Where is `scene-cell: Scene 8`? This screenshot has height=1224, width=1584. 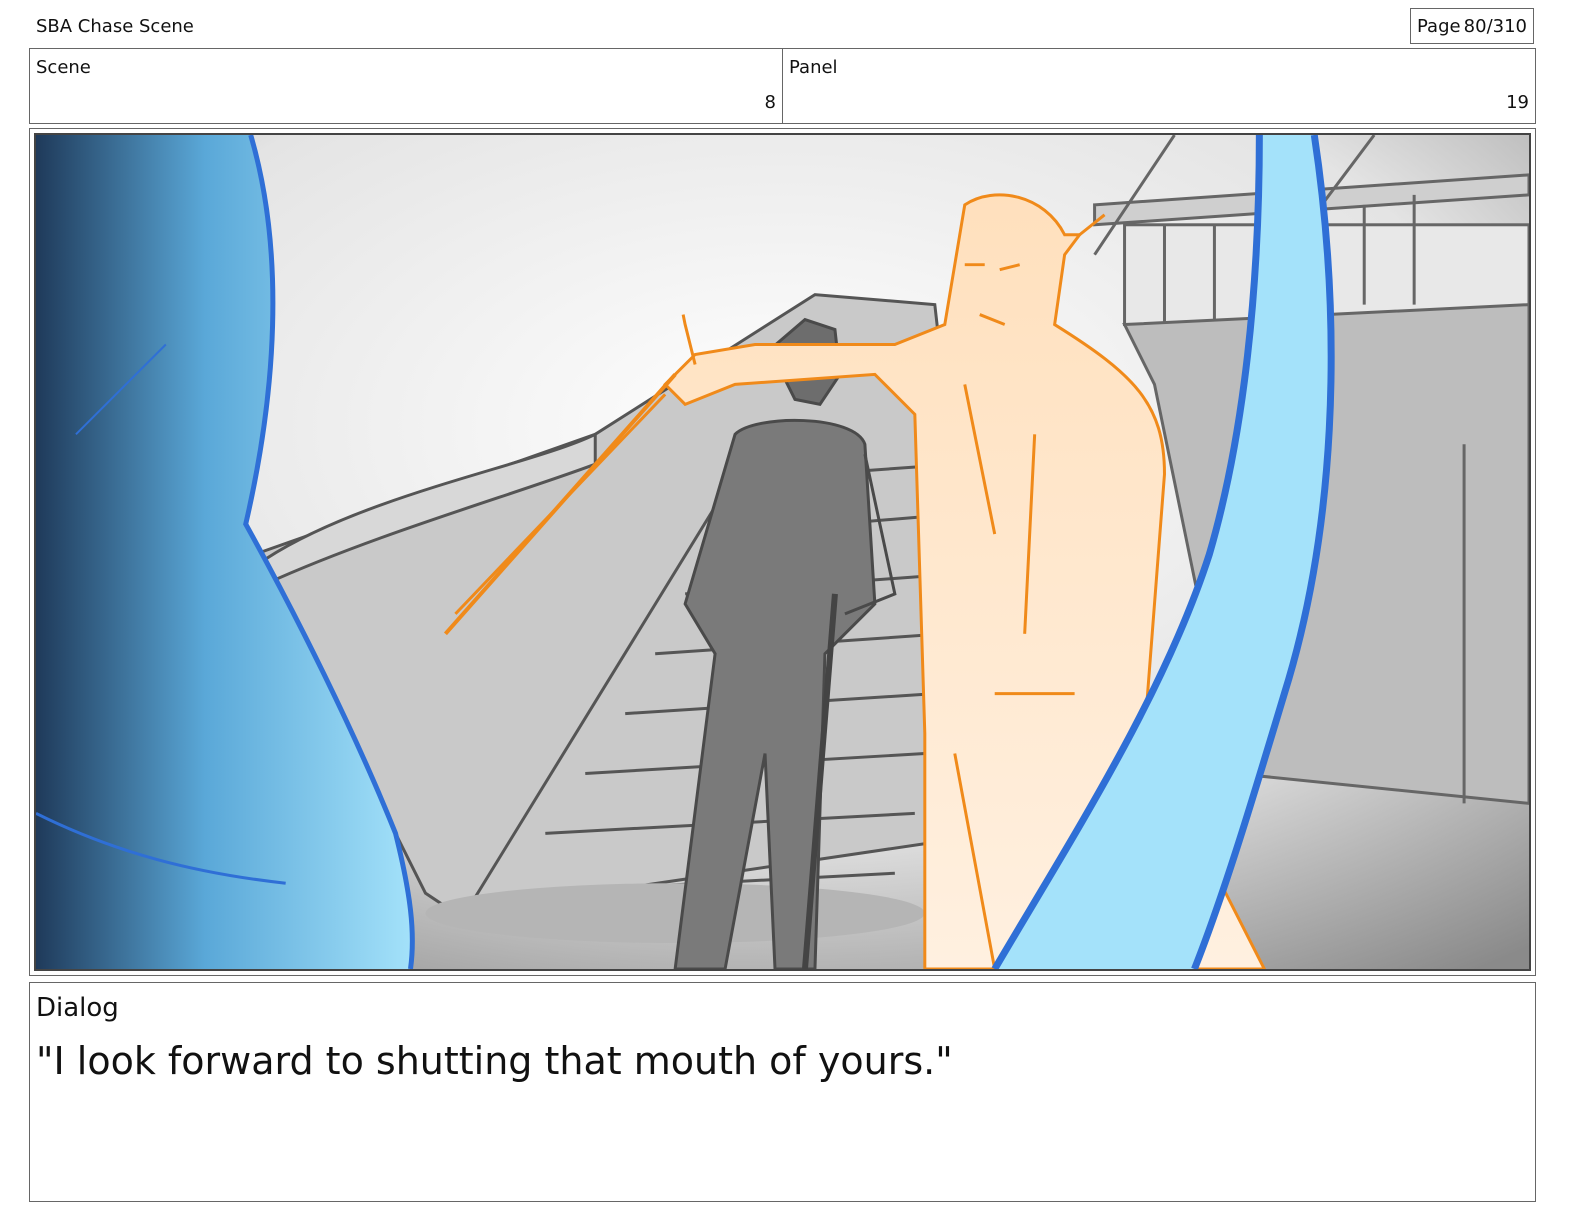
scene-cell: Scene 8 is located at coordinates (406, 86).